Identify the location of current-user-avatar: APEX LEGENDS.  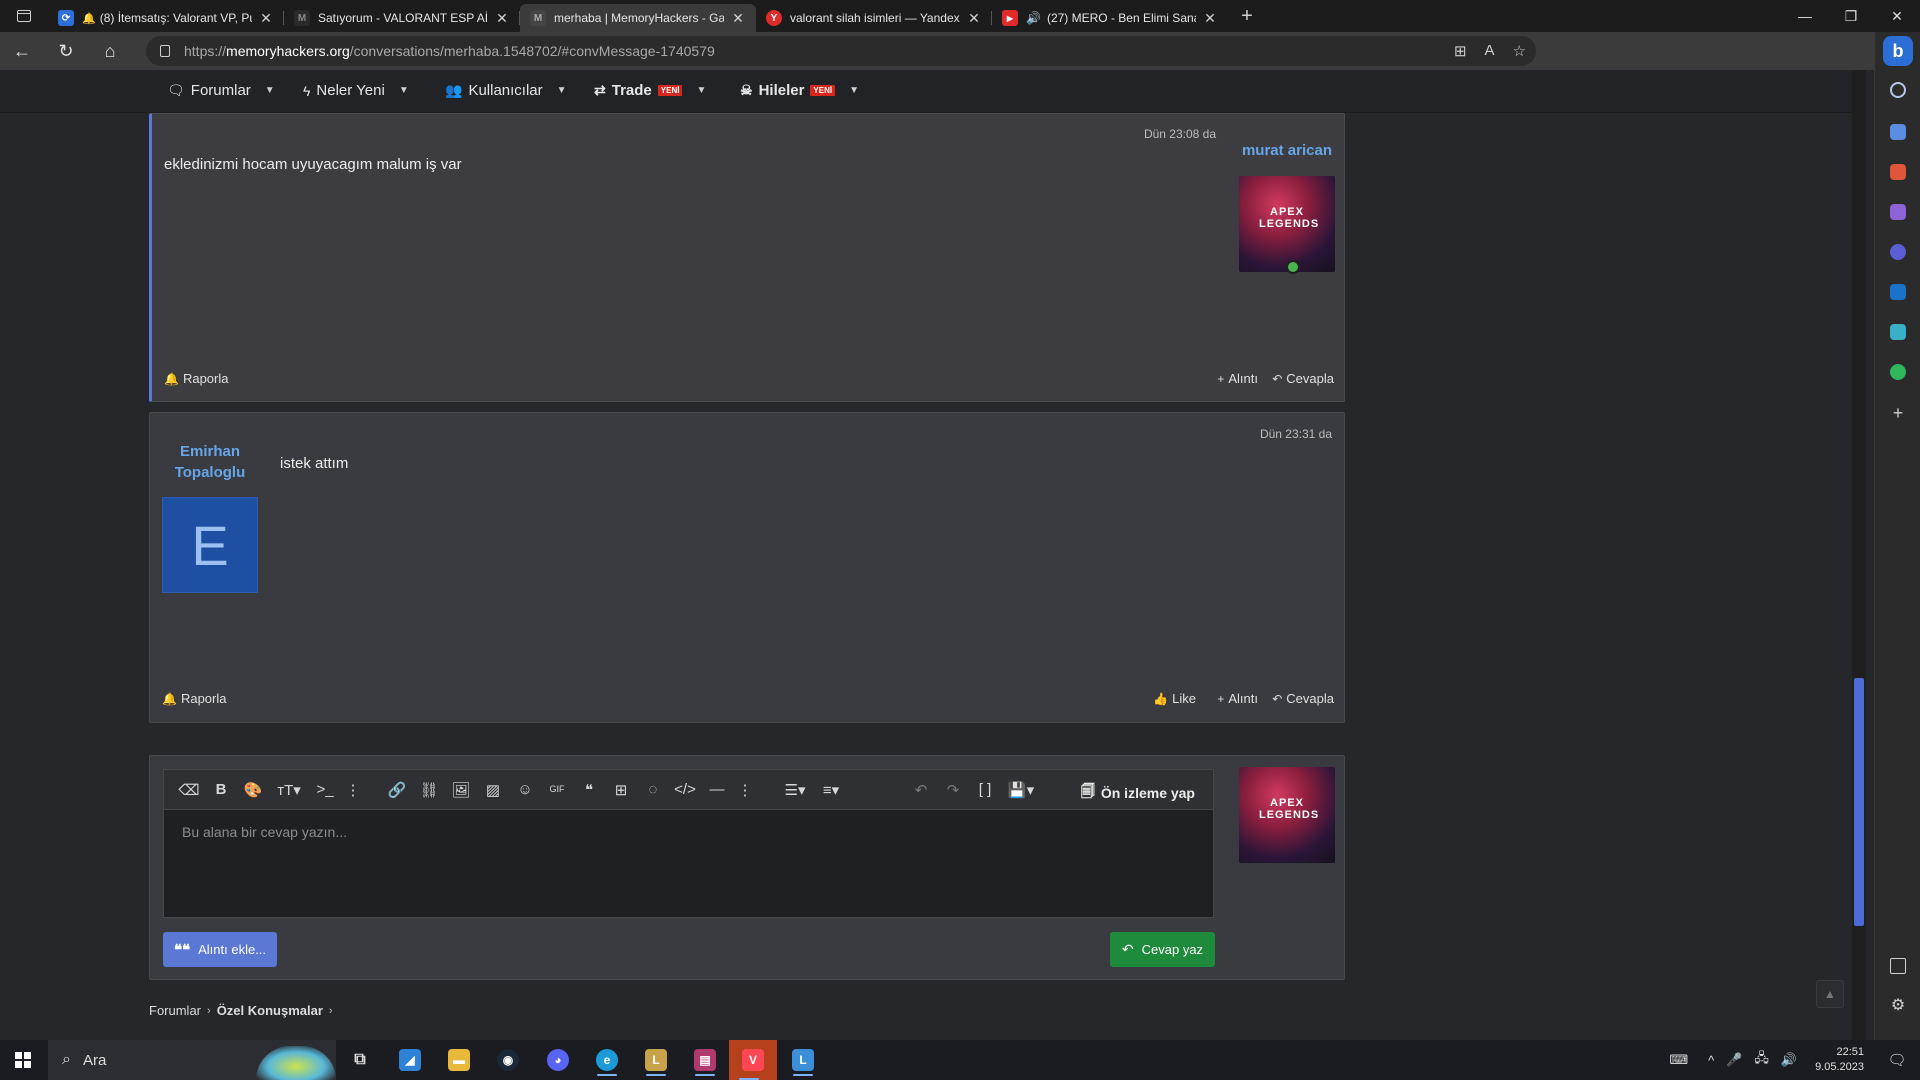
(1287, 815).